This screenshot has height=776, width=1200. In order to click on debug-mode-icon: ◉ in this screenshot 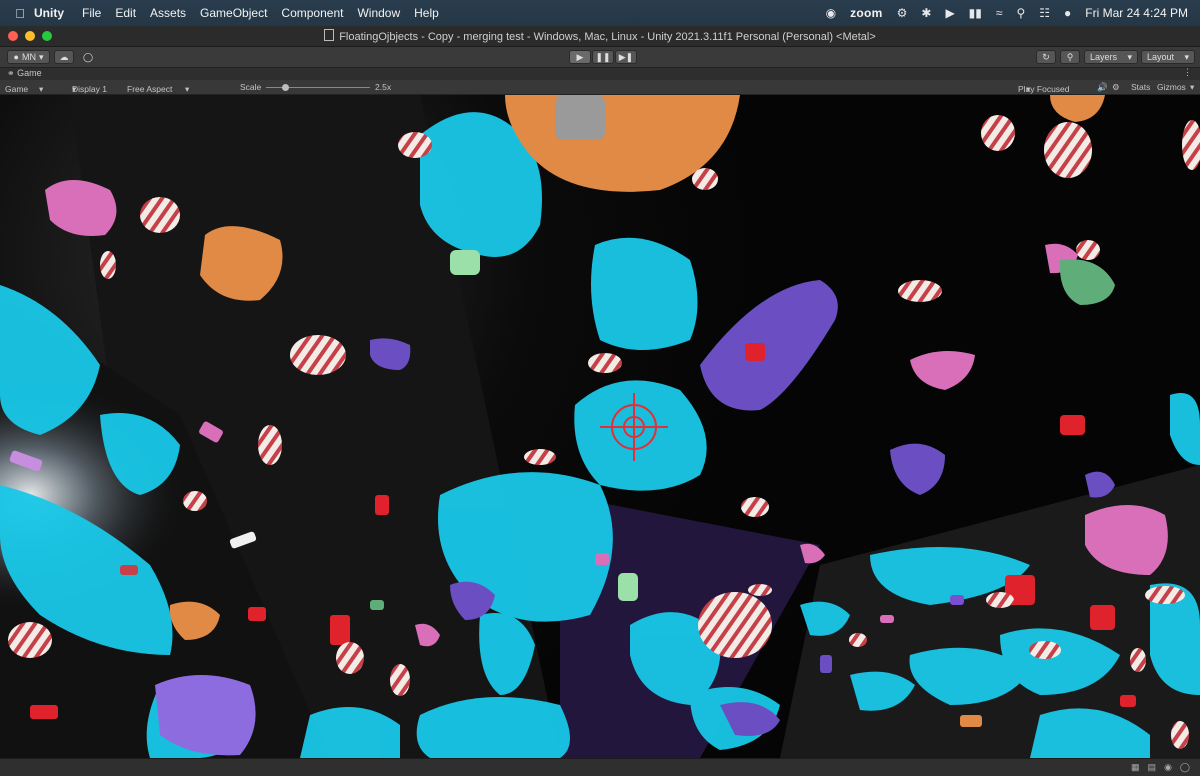, I will do `click(1168, 767)`.